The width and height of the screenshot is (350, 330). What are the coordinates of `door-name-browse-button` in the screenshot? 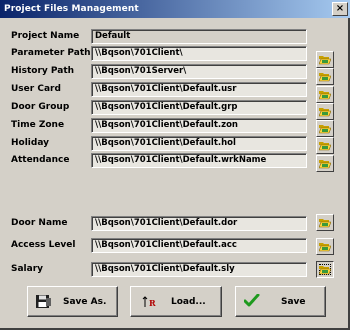 It's located at (325, 222).